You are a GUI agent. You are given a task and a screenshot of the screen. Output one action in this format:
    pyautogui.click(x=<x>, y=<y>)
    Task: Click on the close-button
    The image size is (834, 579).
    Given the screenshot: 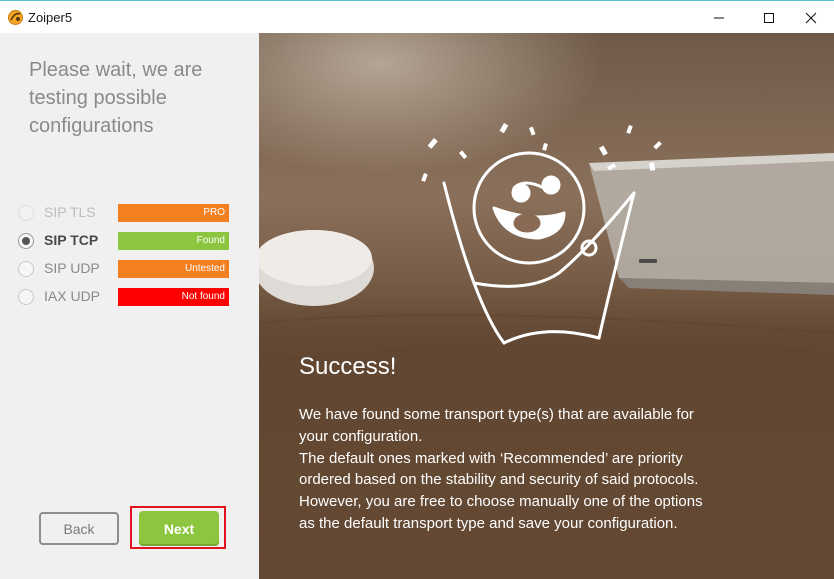 What is the action you would take?
    pyautogui.click(x=811, y=17)
    